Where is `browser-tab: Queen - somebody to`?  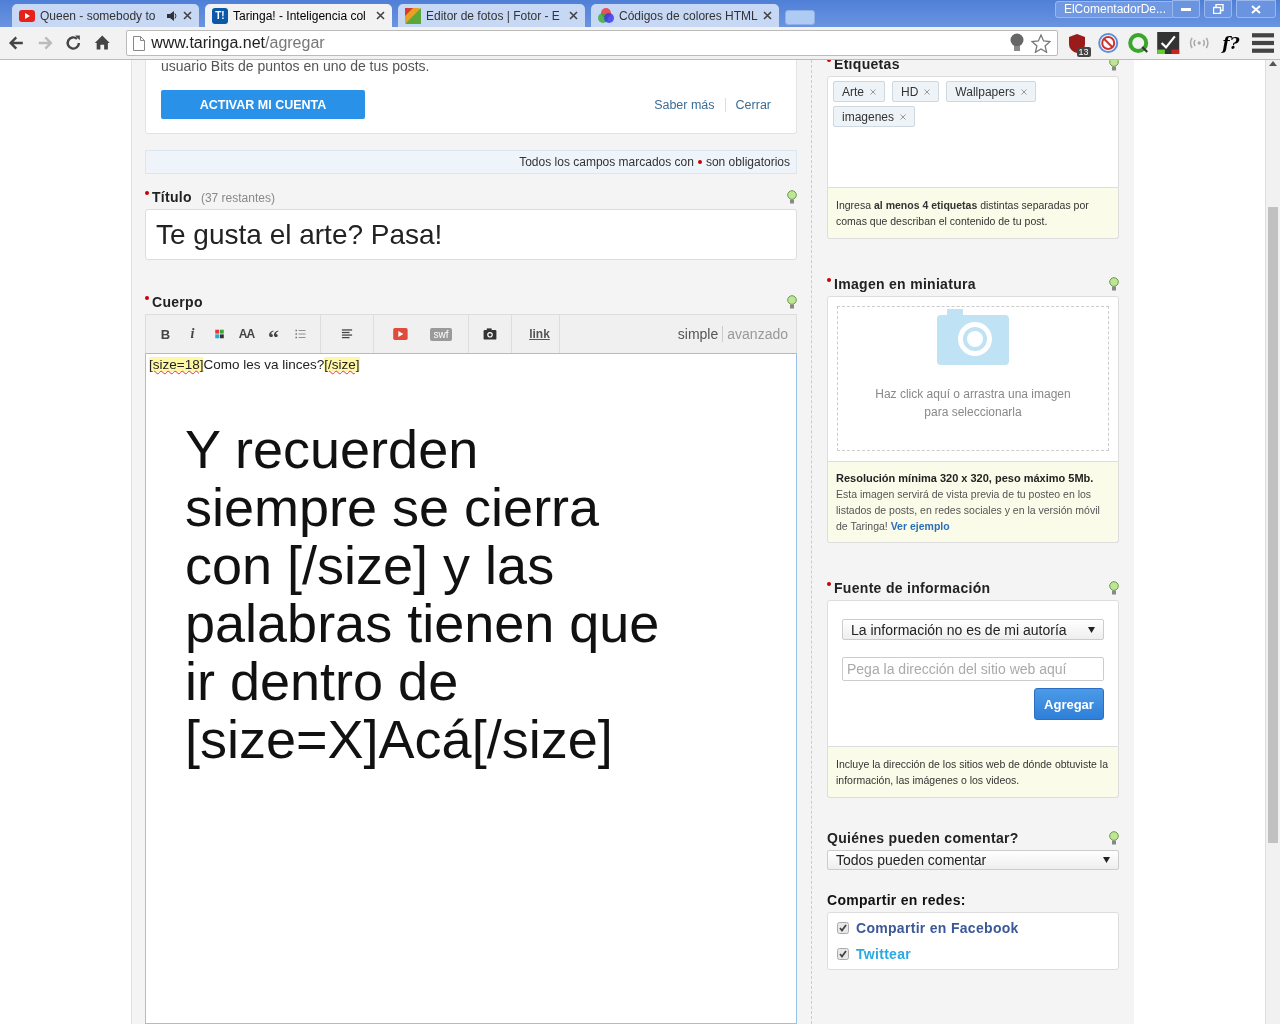
browser-tab: Queen - somebody to is located at coordinates (105, 15).